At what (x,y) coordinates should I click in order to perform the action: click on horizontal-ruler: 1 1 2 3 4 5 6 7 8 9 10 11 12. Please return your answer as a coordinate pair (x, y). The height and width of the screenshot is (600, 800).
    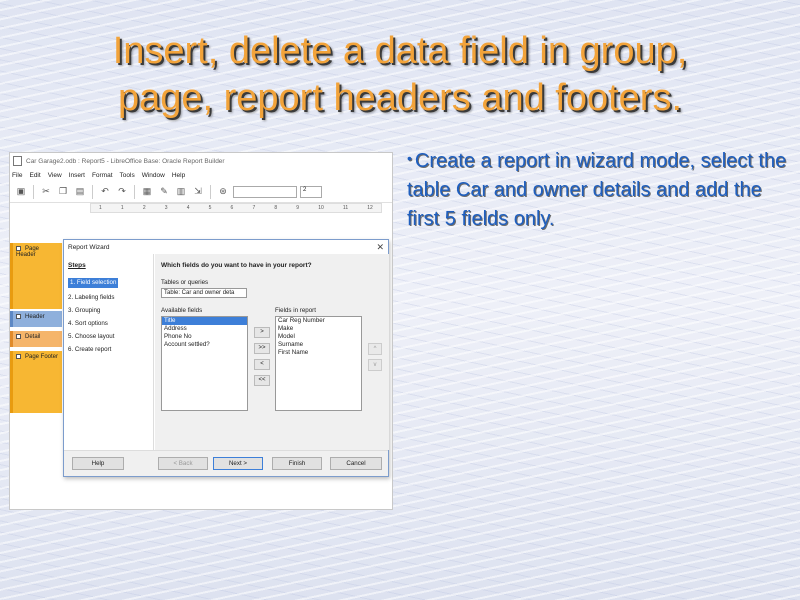
    Looking at the image, I should click on (236, 208).